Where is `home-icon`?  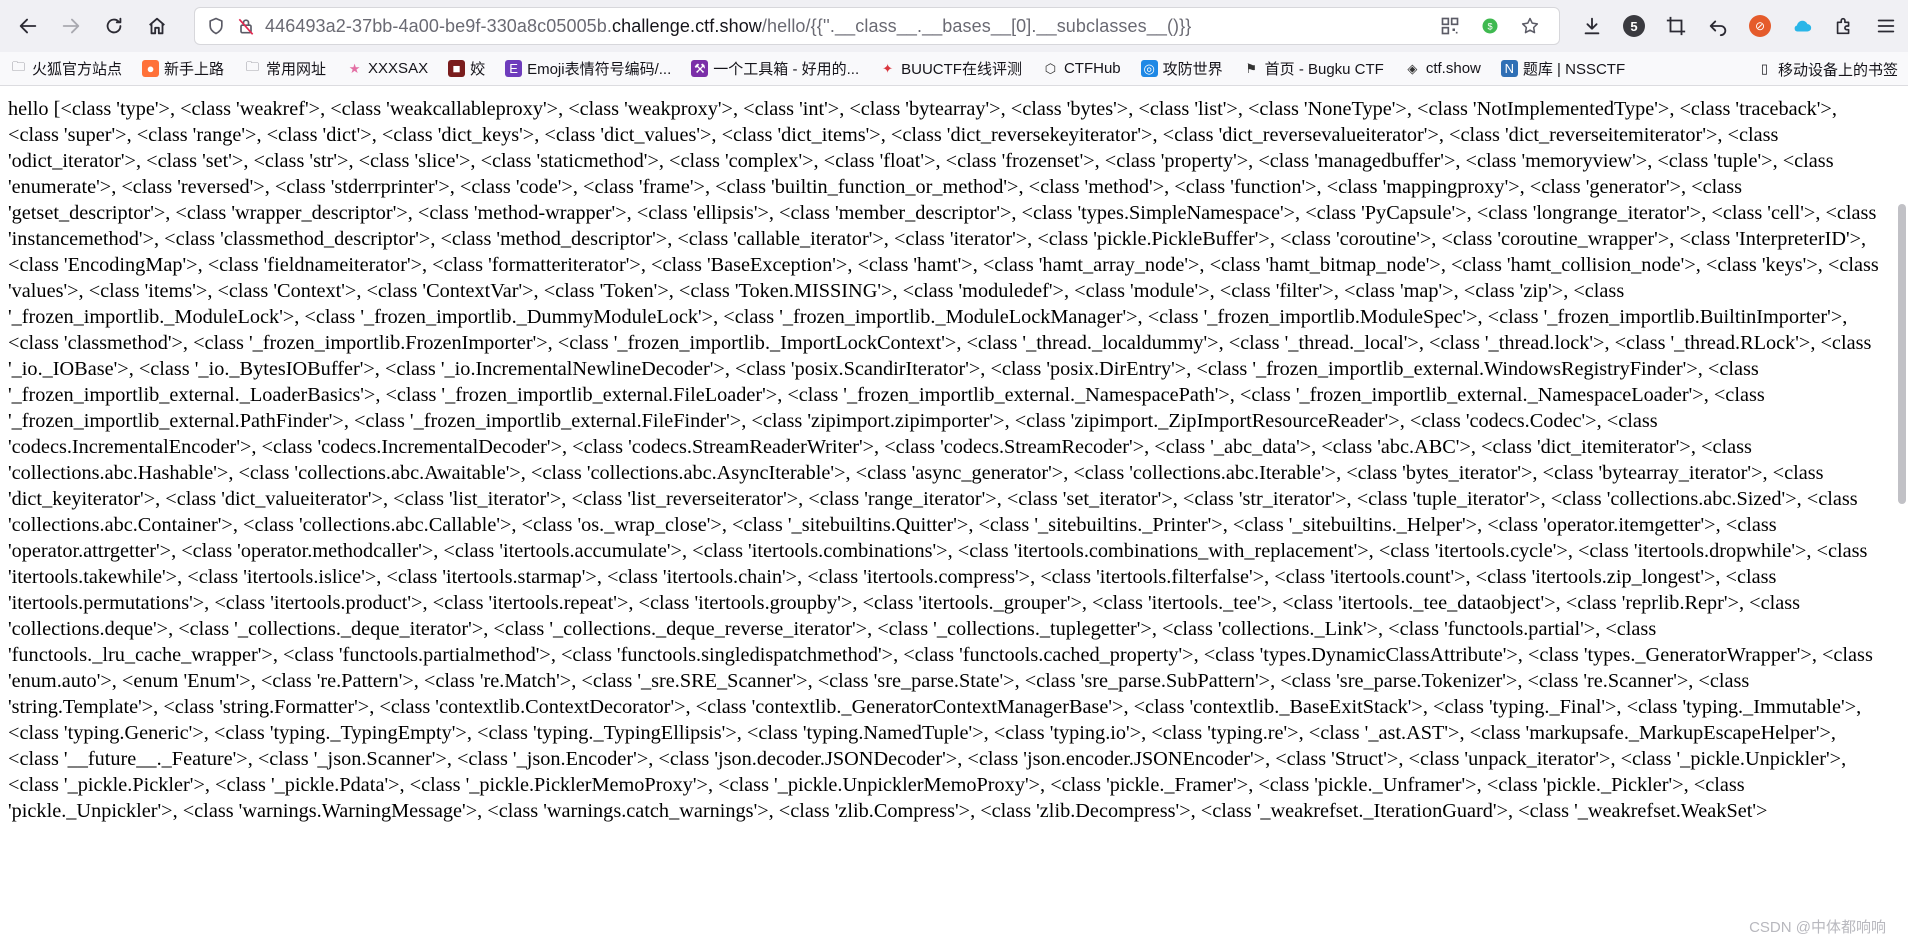 home-icon is located at coordinates (157, 26).